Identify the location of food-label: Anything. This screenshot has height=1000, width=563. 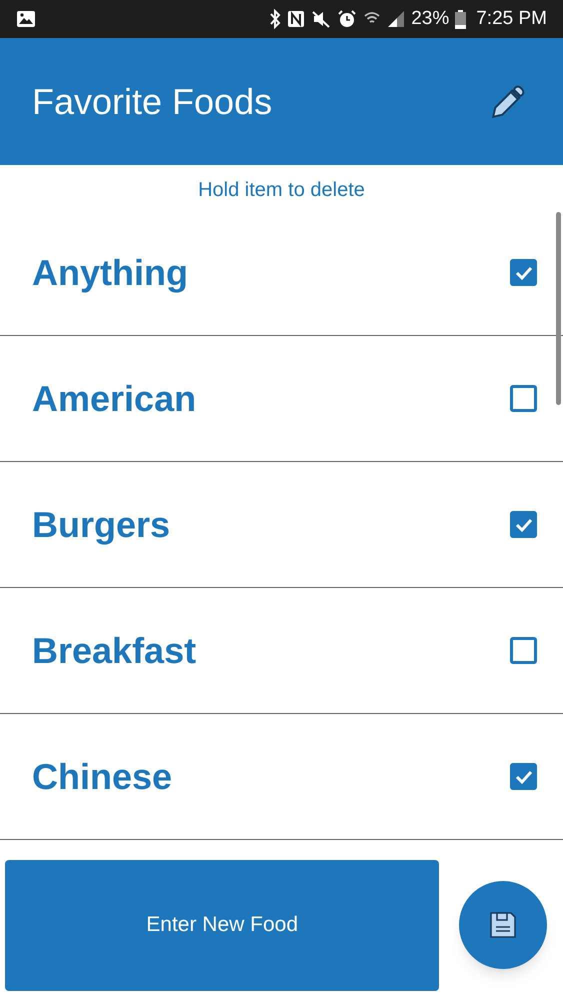
(110, 272).